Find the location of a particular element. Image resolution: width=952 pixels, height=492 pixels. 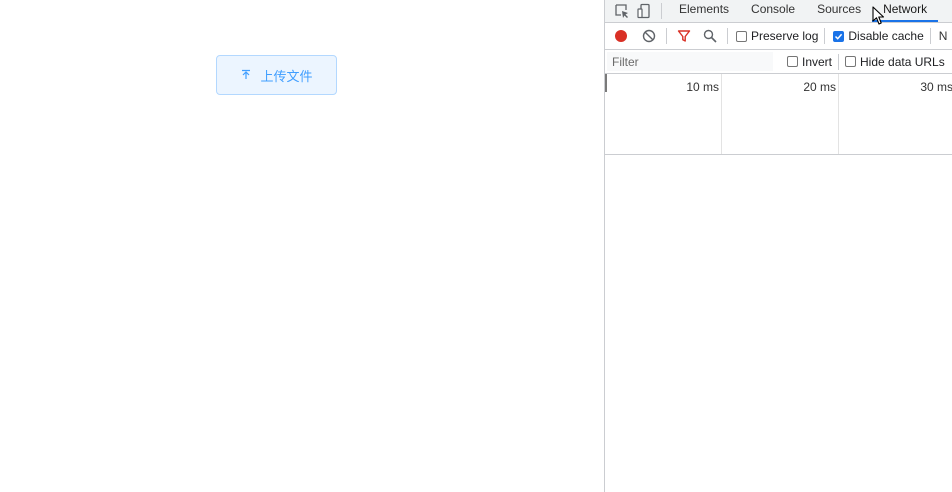

network-overview-timeline: 10 ms 20 ms 30 ms is located at coordinates (778, 114).